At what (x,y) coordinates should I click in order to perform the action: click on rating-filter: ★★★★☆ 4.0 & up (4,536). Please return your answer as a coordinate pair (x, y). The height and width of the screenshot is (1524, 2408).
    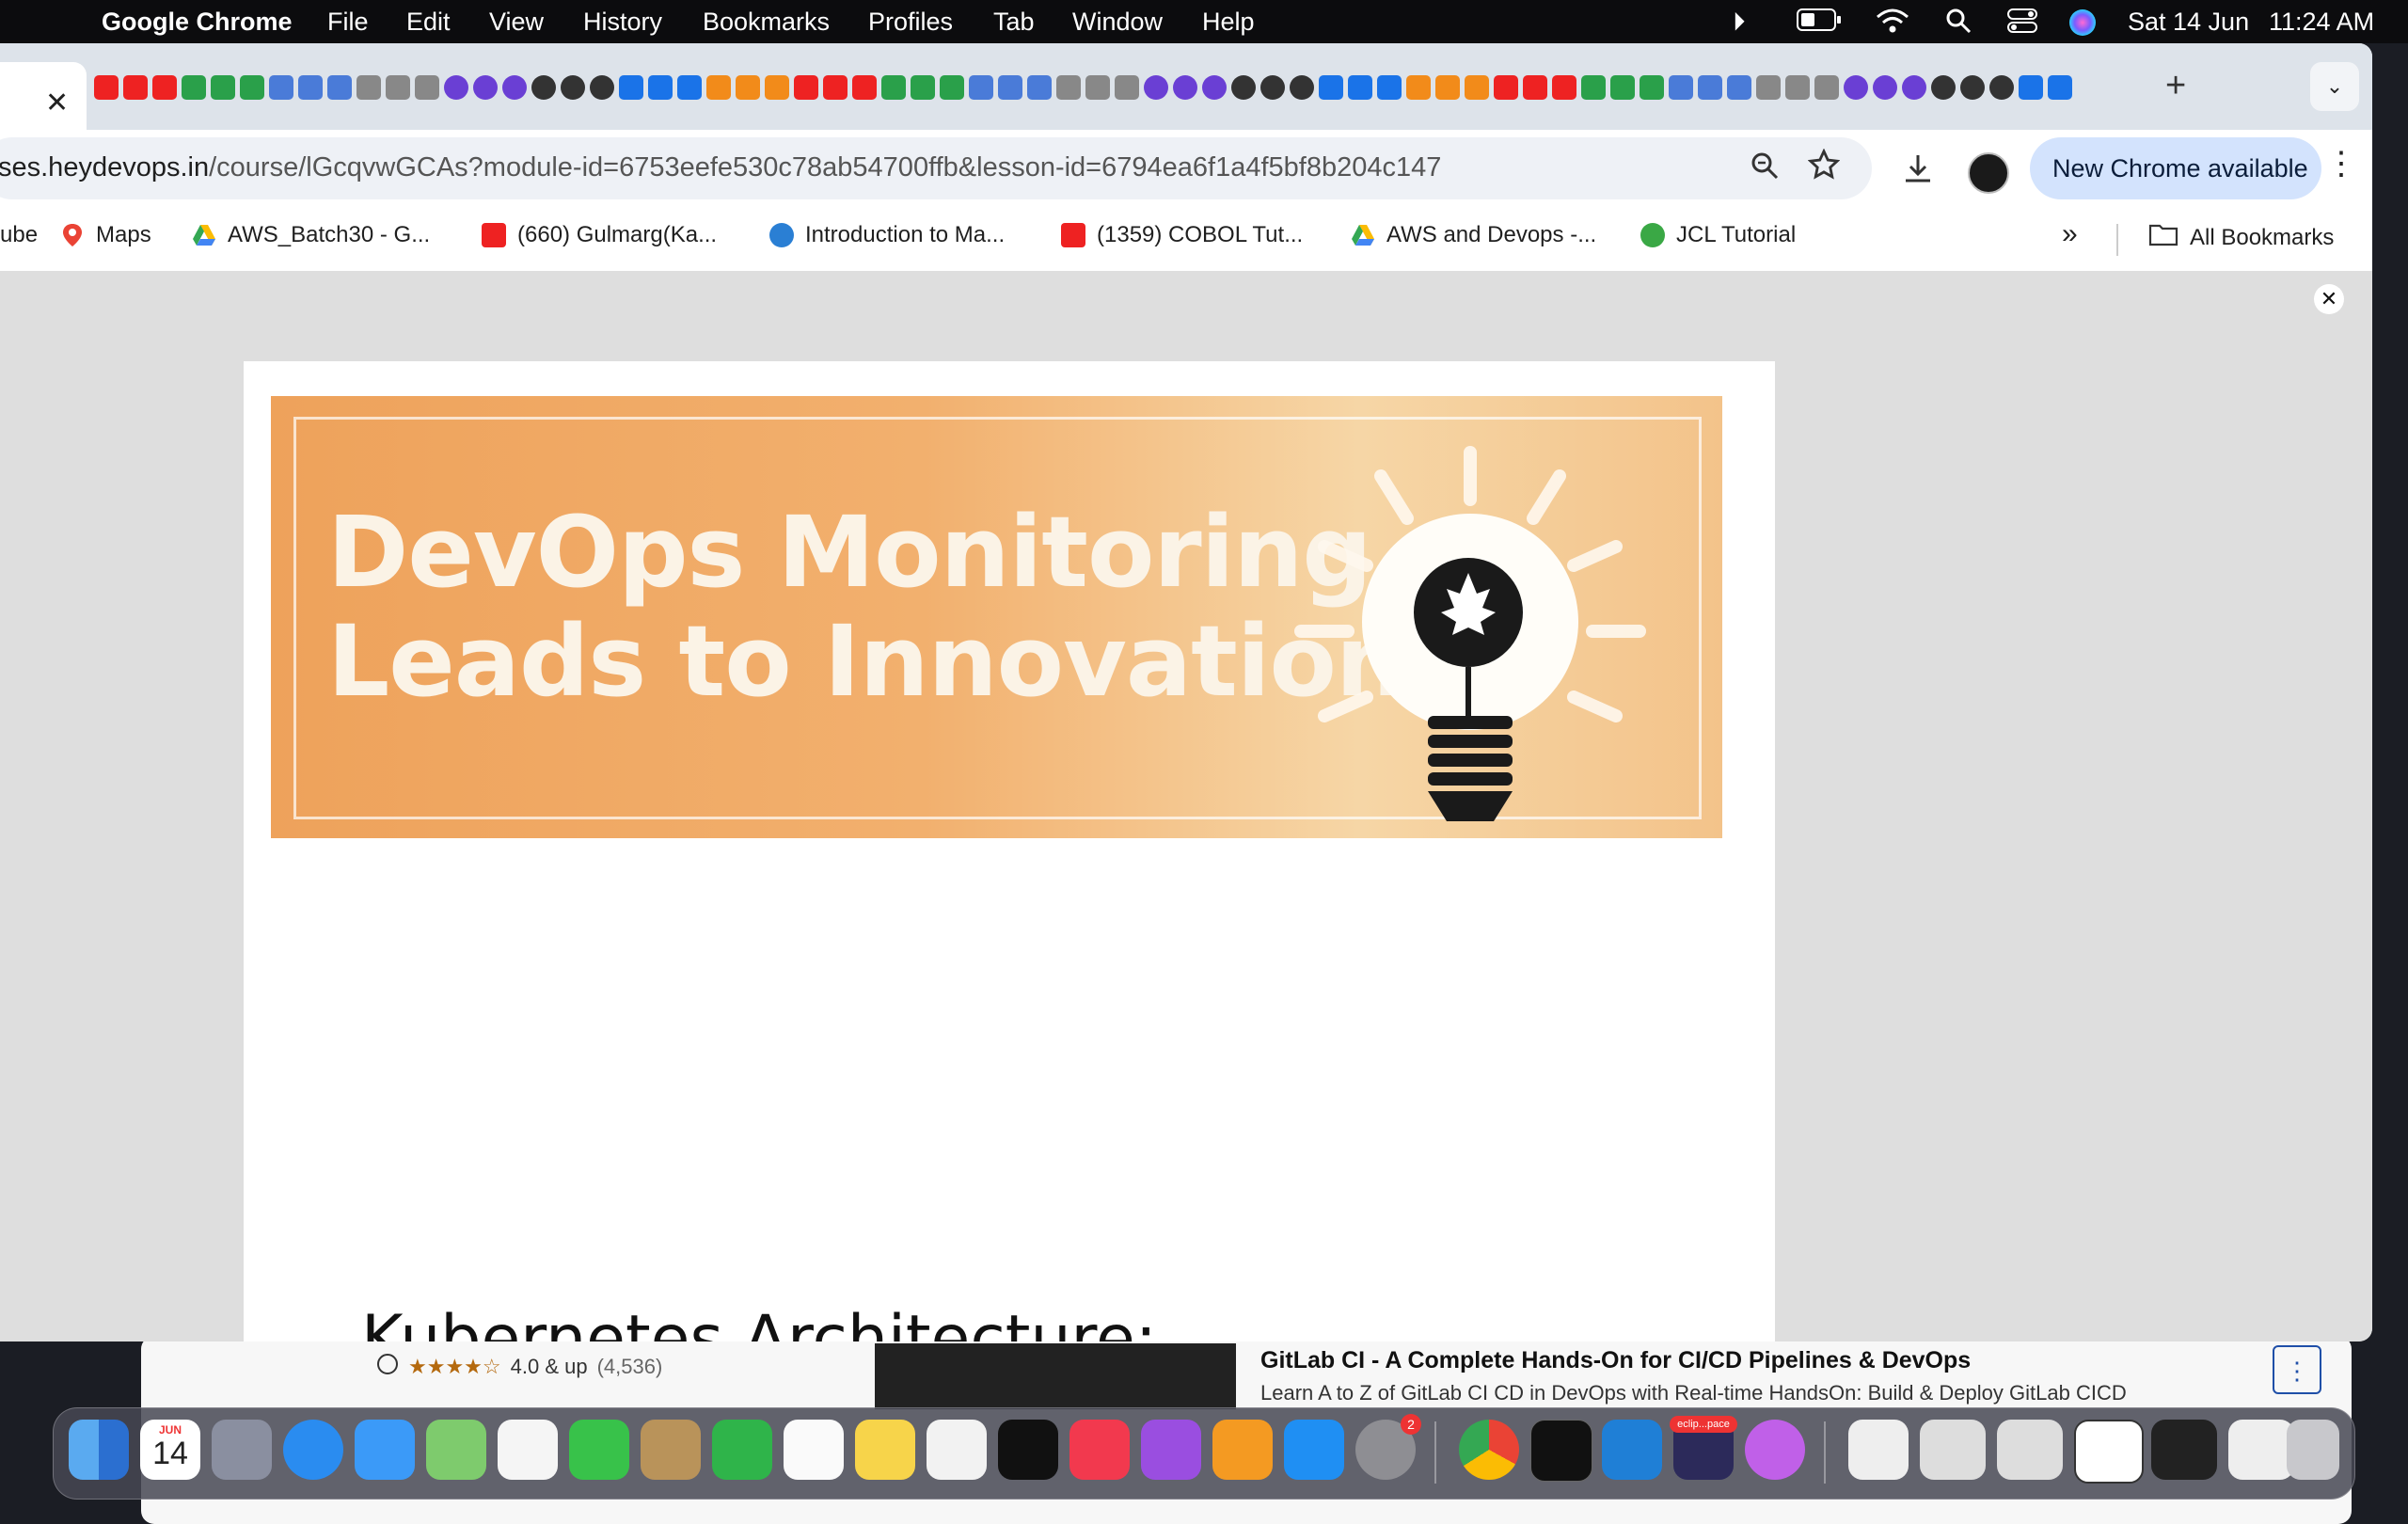
    Looking at the image, I should click on (519, 1367).